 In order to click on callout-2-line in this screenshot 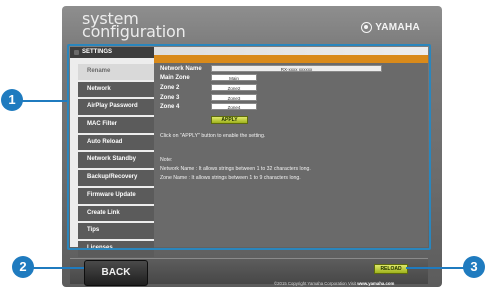, I will do `click(58, 268)`.